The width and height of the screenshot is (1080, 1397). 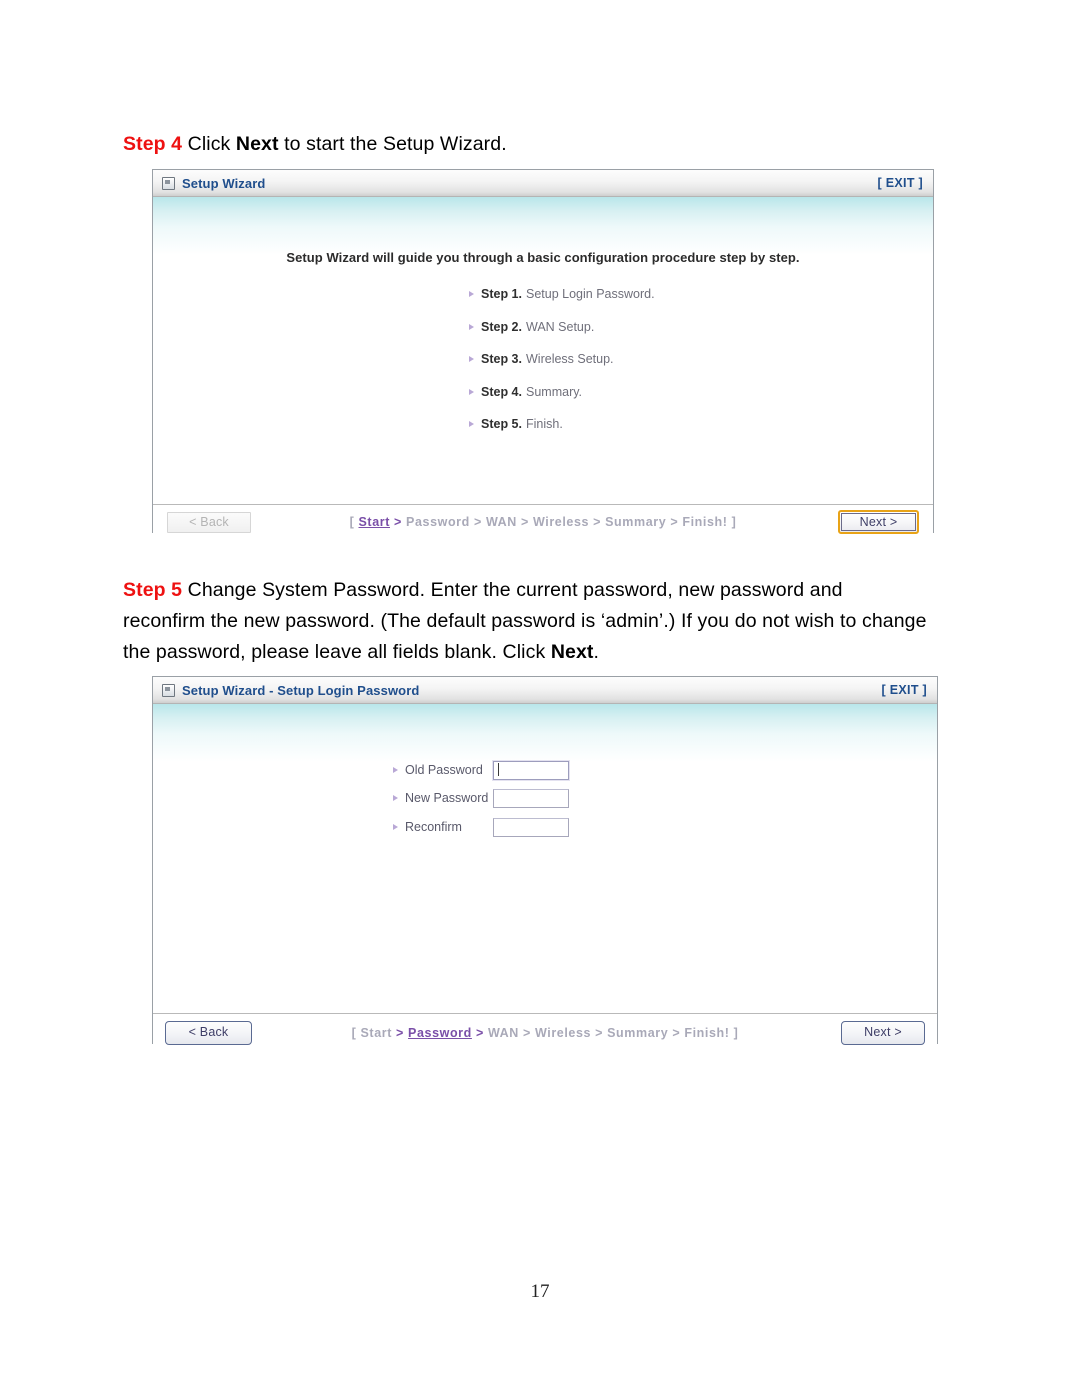 I want to click on step4-label: Step 4, so click(x=153, y=144).